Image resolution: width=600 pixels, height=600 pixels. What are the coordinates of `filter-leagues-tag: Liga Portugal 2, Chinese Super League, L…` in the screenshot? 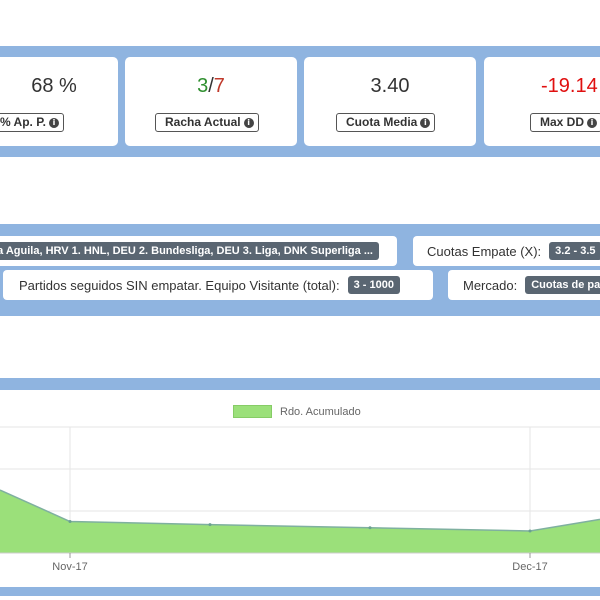 It's located at (189, 251).